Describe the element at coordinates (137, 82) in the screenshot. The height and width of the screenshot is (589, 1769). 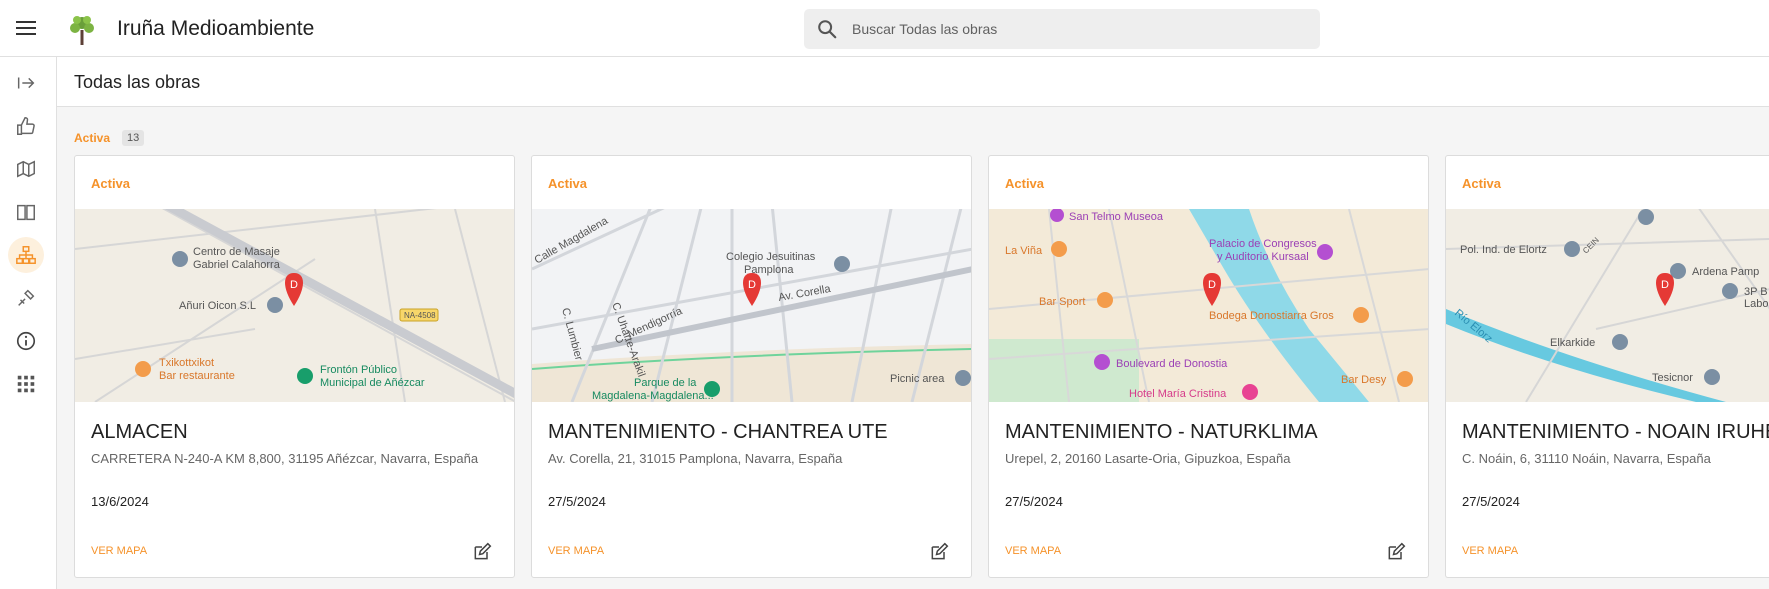
I see `page-title: Todas las obras` at that location.